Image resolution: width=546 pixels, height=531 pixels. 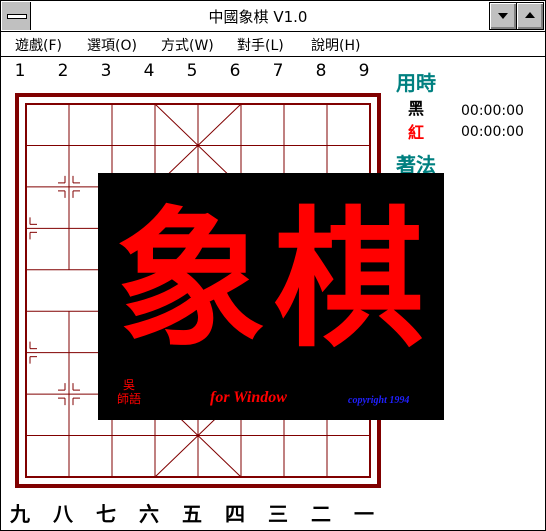 I want to click on column-number: 8, so click(x=321, y=71).